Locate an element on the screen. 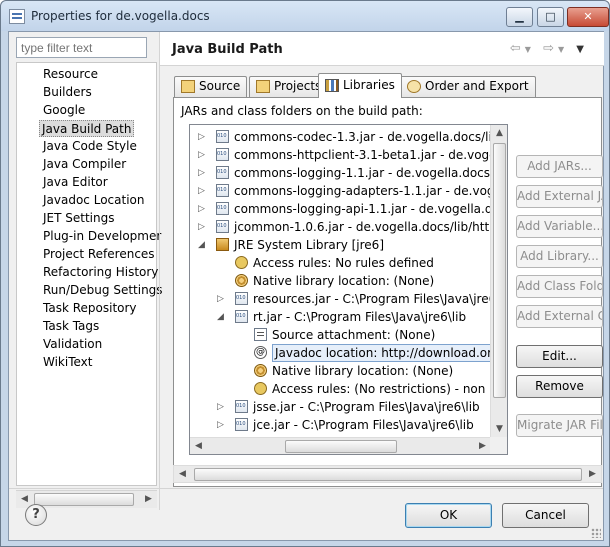 The height and width of the screenshot is (547, 610). tab-projects: Projects is located at coordinates (289, 86).